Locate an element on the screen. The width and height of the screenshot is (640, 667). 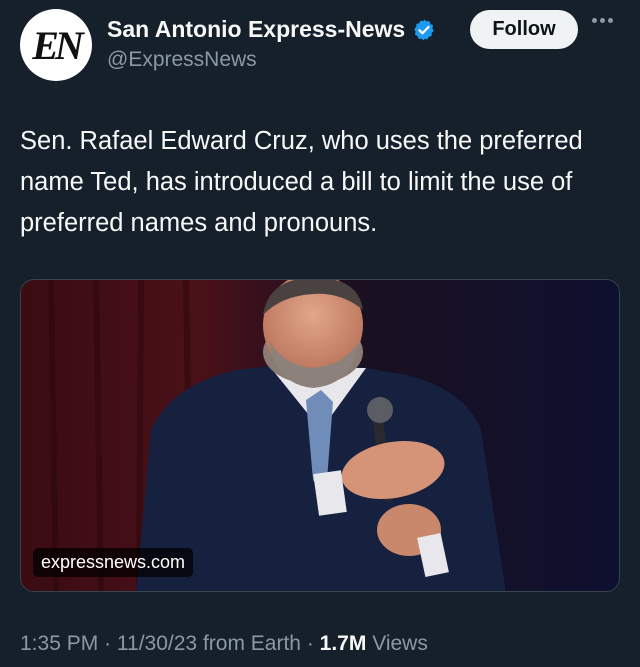
link-domain-label: expressnews.com is located at coordinates (113, 562).